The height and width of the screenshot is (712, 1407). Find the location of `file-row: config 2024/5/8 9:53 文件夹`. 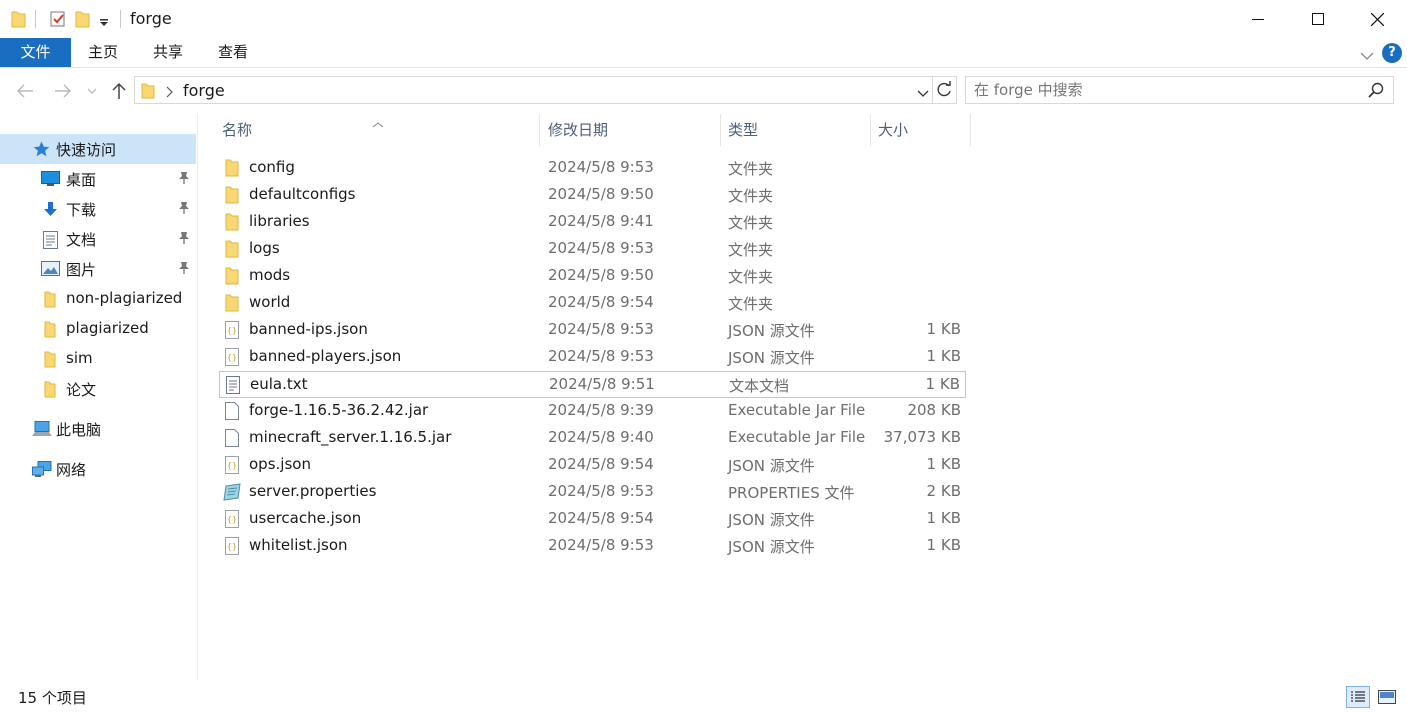

file-row: config 2024/5/8 9:53 文件夹 is located at coordinates (592, 168).